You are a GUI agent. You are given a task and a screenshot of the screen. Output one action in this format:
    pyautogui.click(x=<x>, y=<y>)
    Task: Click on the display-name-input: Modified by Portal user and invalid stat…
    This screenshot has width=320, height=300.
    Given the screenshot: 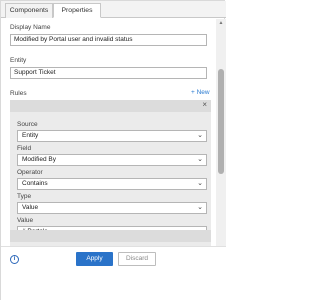 What is the action you would take?
    pyautogui.click(x=108, y=40)
    